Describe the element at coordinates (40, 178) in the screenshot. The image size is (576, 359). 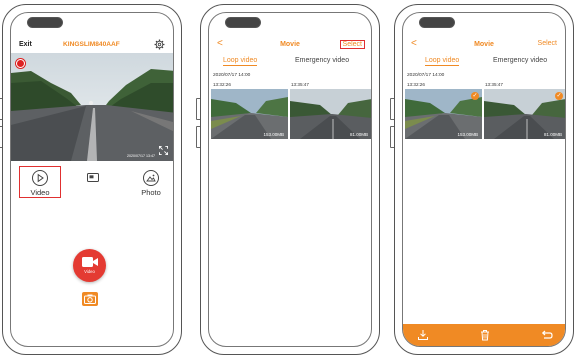
I see `play-circle-icon` at that location.